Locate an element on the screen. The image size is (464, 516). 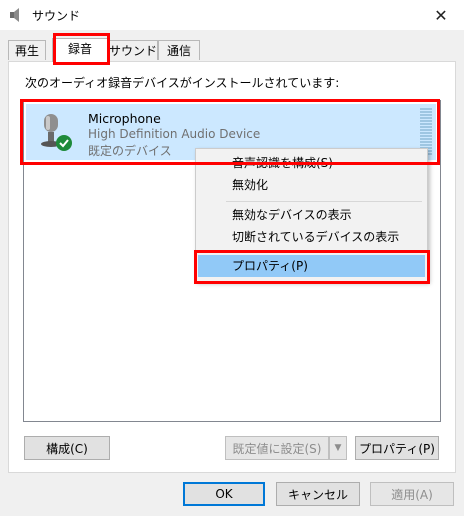
menu-item-show-disconnected: 切断されているデバイスの表示 is located at coordinates (311, 237).